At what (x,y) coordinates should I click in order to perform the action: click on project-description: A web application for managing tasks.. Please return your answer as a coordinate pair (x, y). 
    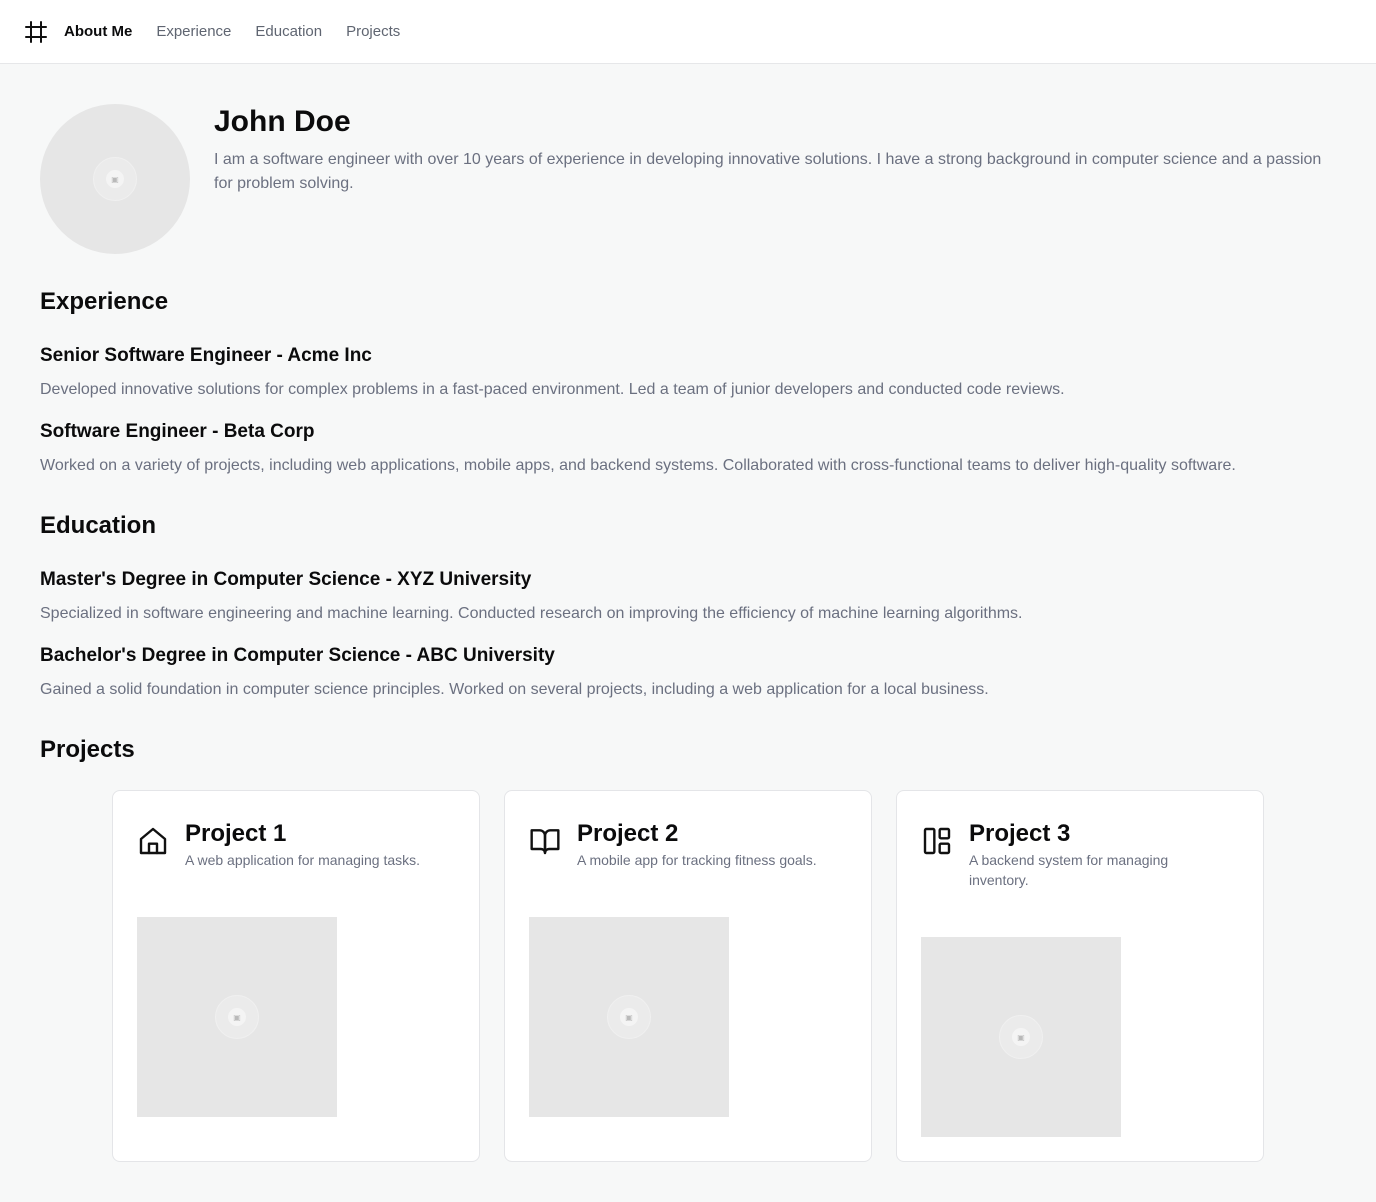
    Looking at the image, I should click on (303, 860).